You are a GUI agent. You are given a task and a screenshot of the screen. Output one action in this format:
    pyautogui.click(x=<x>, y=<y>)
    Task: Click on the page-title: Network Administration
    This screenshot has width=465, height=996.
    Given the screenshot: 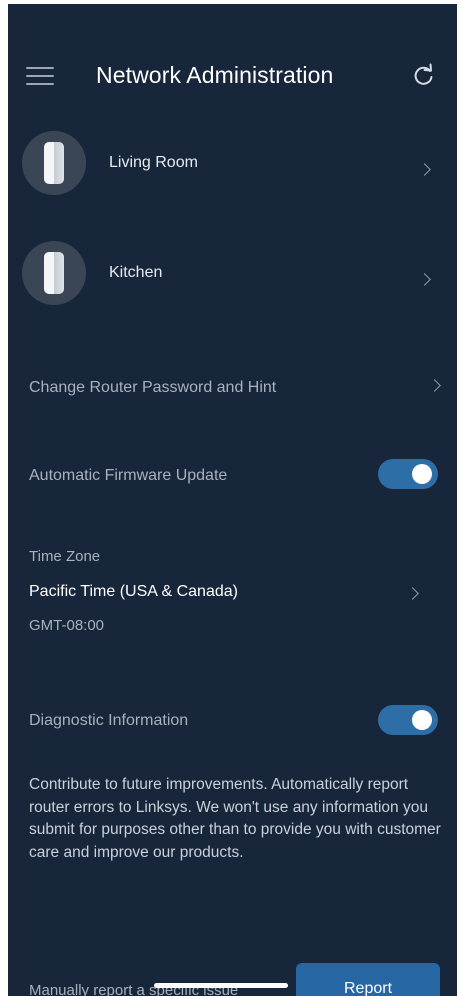 What is the action you would take?
    pyautogui.click(x=215, y=75)
    